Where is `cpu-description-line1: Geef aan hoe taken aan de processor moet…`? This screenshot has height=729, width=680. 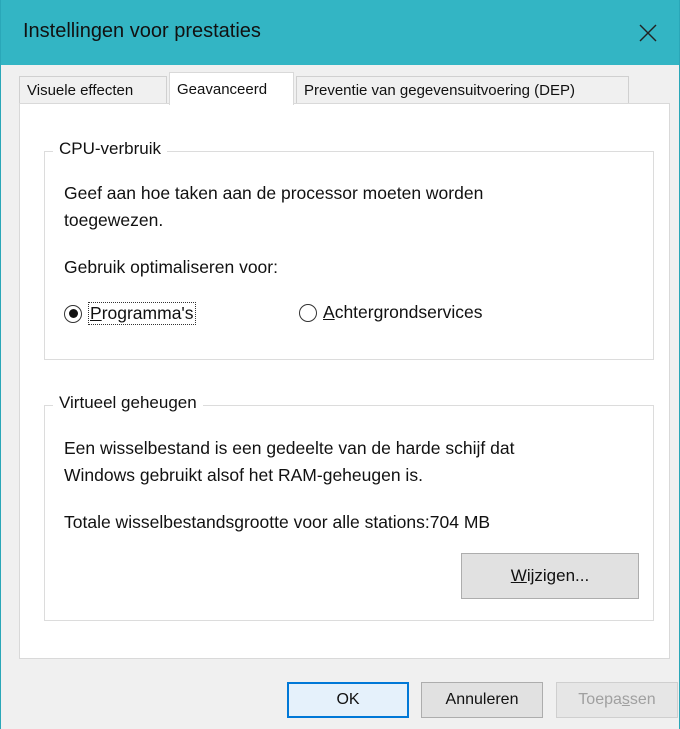 cpu-description-line1: Geef aan hoe taken aan de processor moet… is located at coordinates (274, 193).